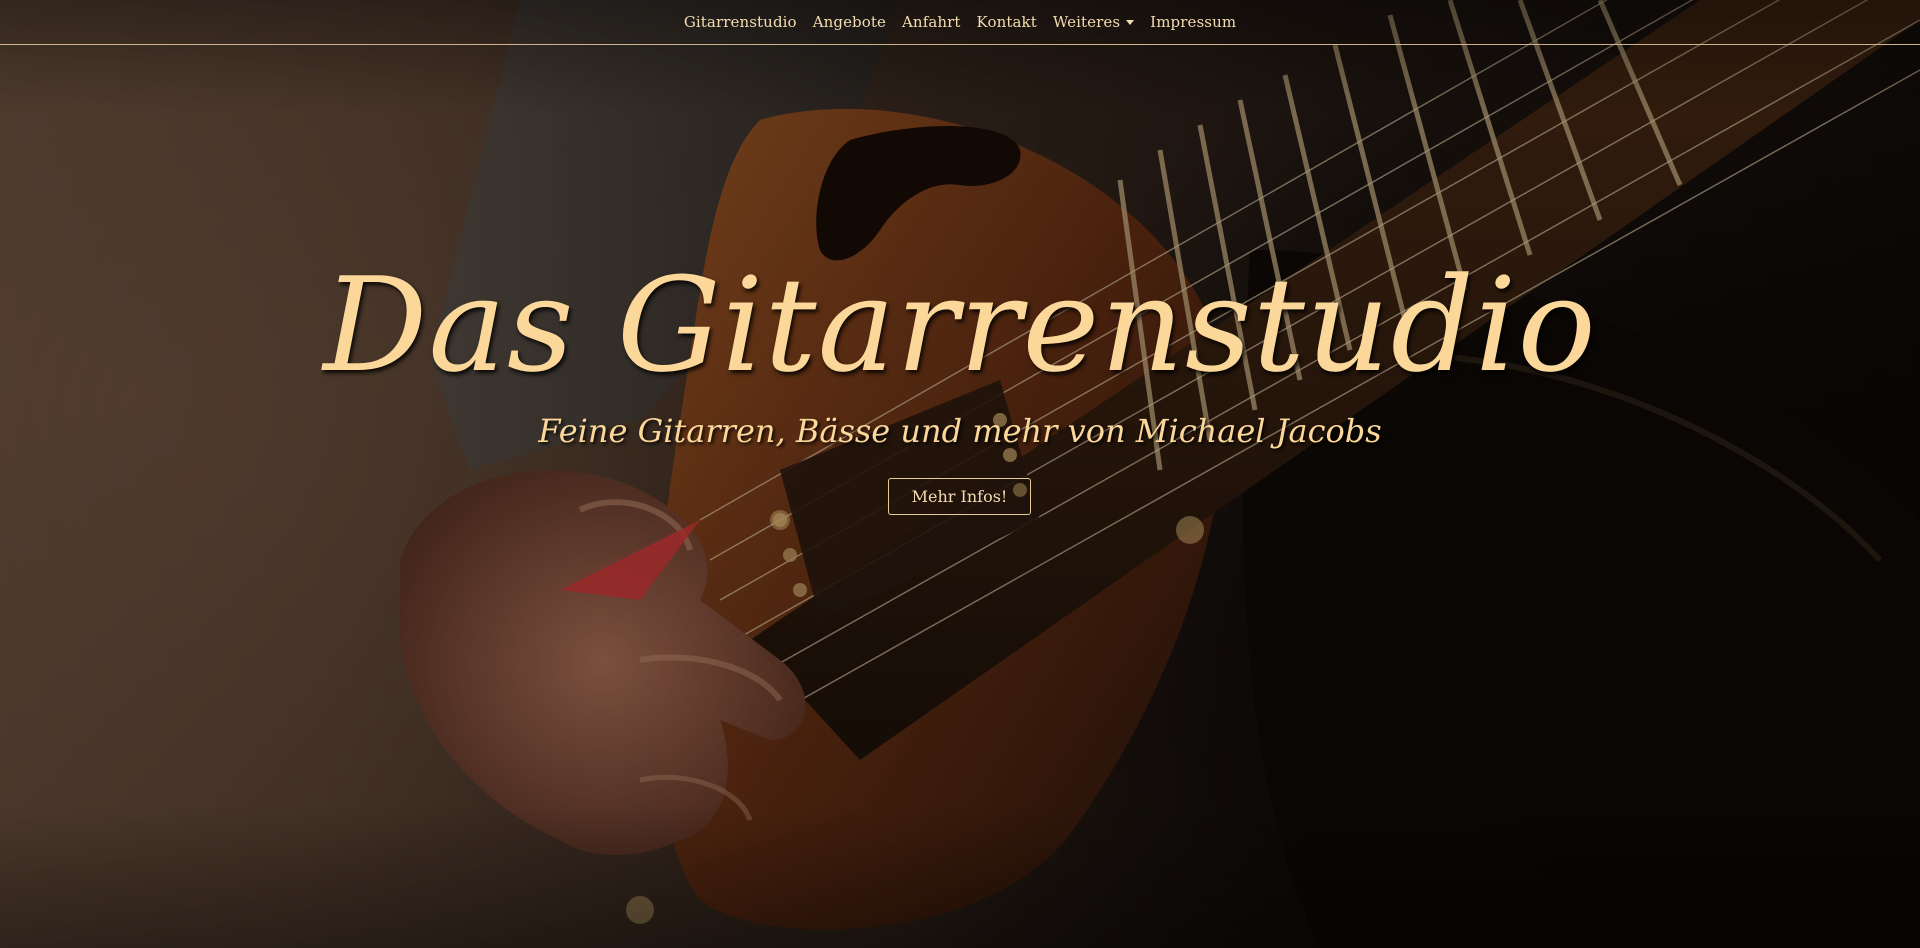 This screenshot has height=948, width=1920. I want to click on nav-link-gitarrenstudio: Gitarrenstudio, so click(740, 22).